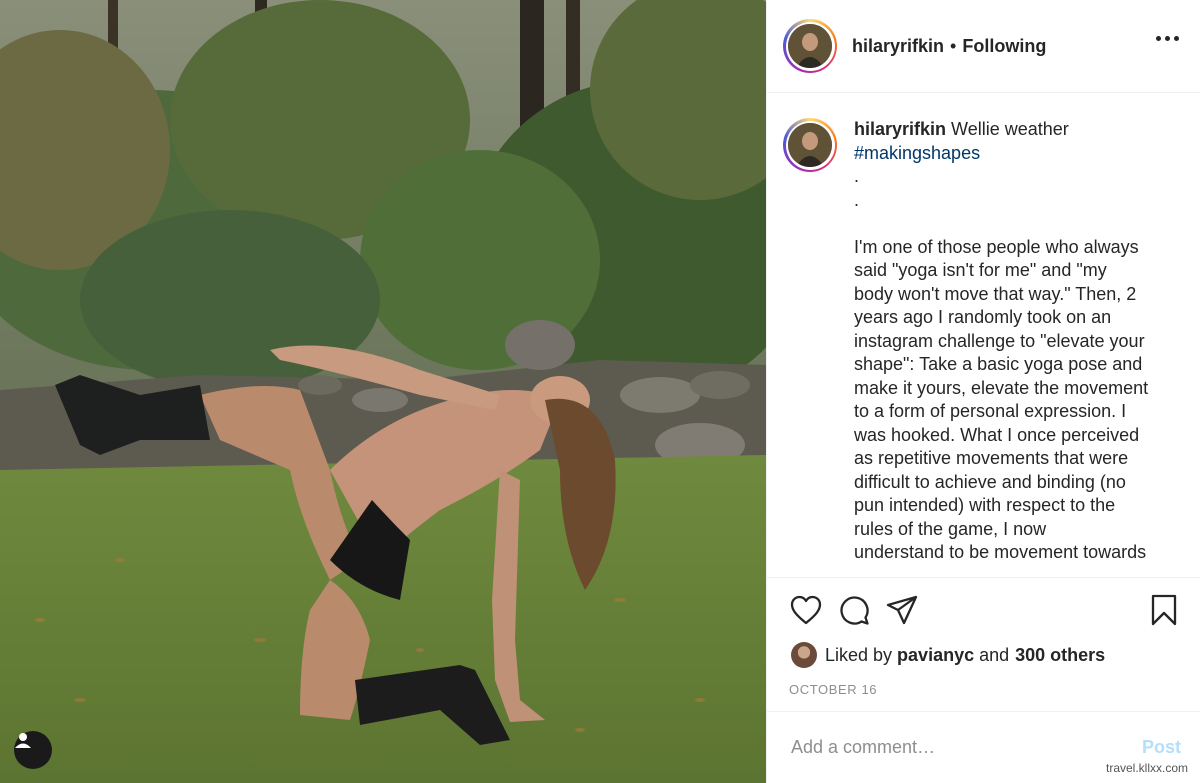 This screenshot has height=783, width=1200. Describe the element at coordinates (995, 293) in the screenshot. I see `caption-line: body won't move that way." Then, 2` at that location.